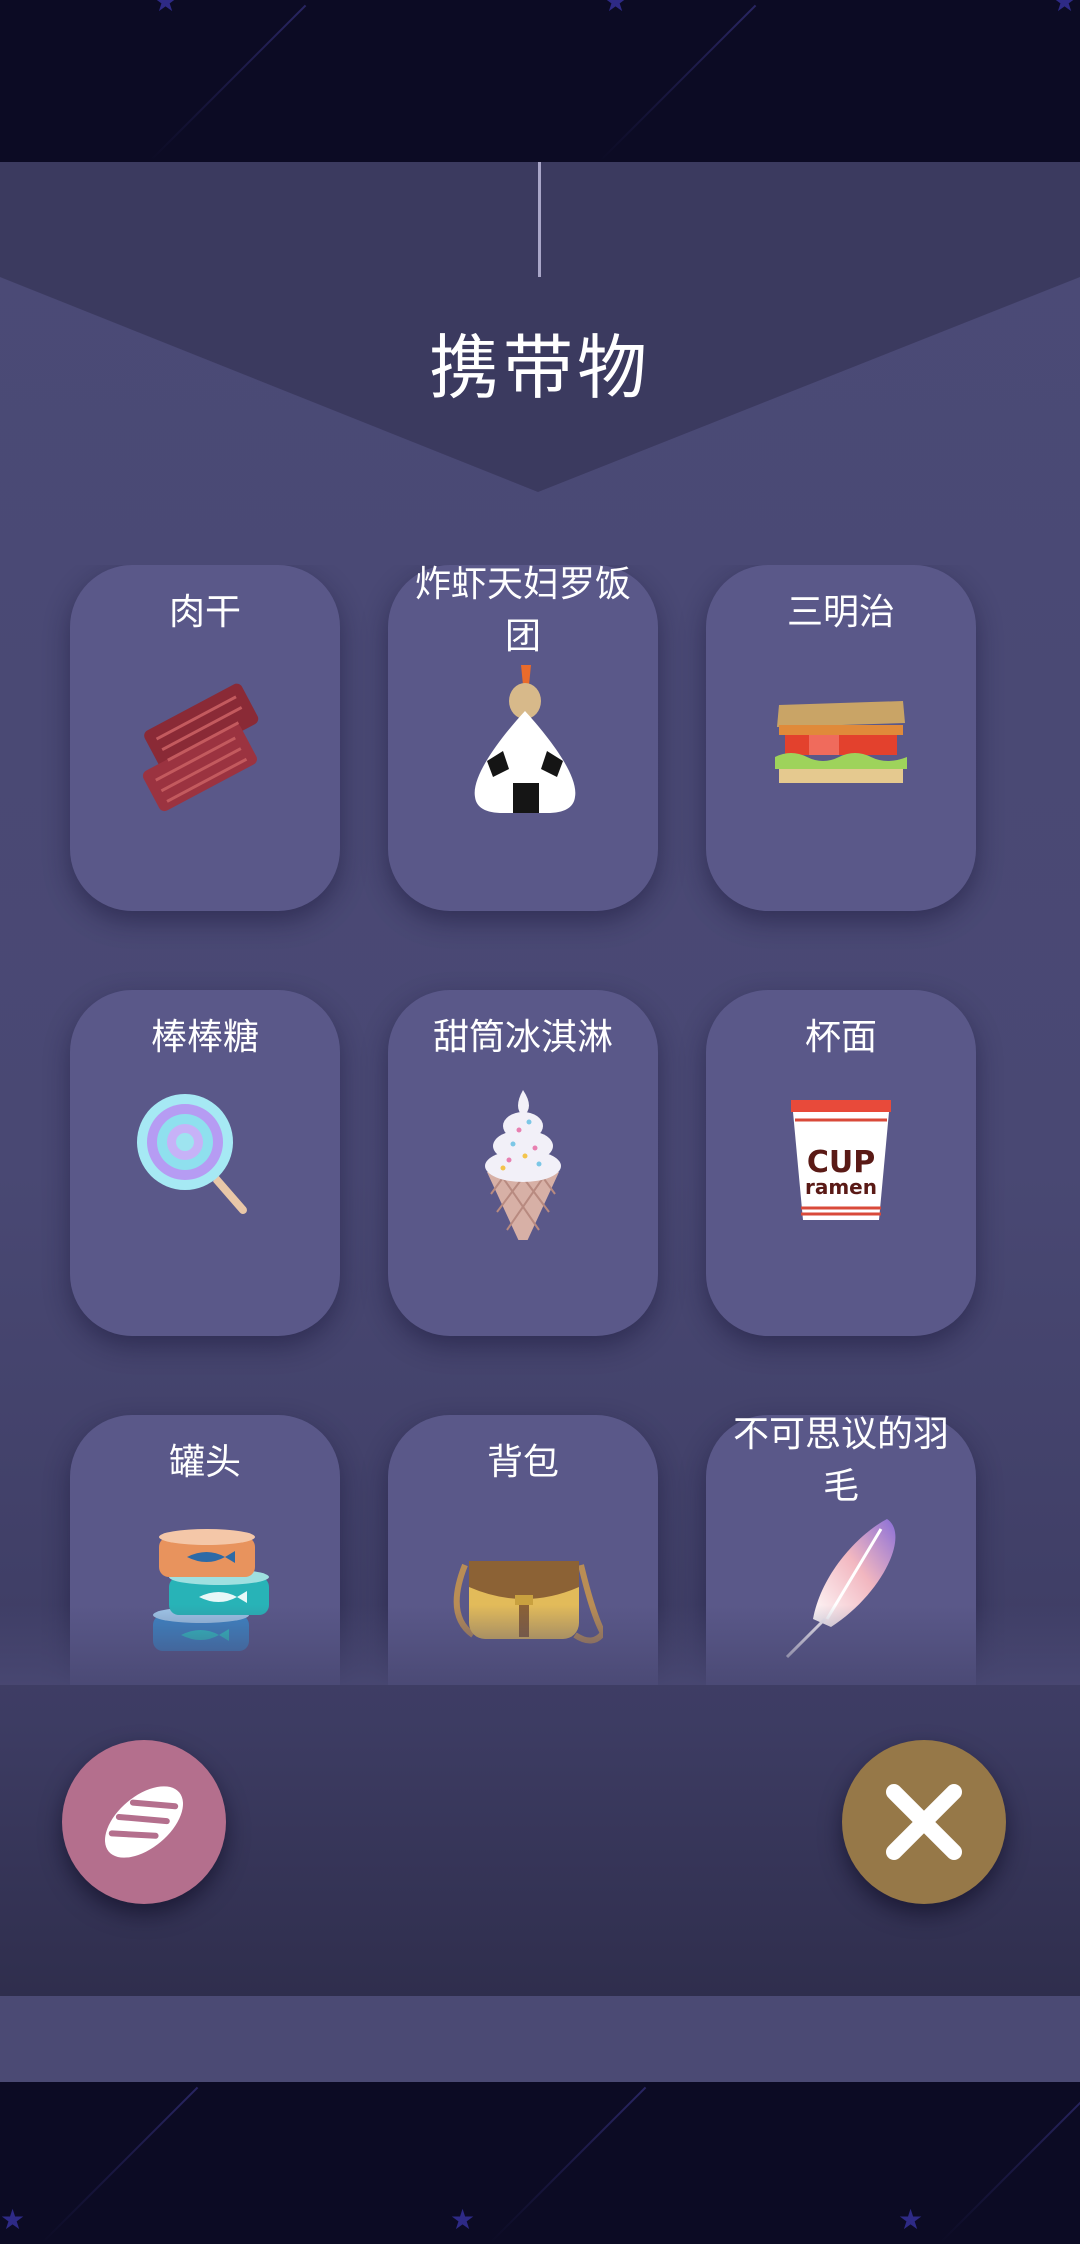 The height and width of the screenshot is (2244, 1080). I want to click on item-label: 甜筒冰淇淋, so click(522, 1037).